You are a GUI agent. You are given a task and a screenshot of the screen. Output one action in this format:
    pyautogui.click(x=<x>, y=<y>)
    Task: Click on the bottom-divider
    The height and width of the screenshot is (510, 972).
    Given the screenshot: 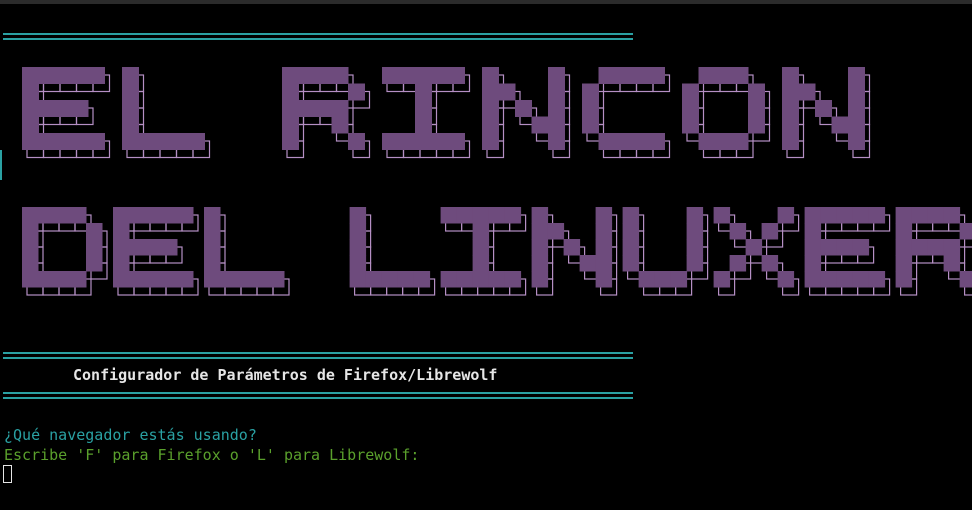 What is the action you would take?
    pyautogui.click(x=318, y=395)
    